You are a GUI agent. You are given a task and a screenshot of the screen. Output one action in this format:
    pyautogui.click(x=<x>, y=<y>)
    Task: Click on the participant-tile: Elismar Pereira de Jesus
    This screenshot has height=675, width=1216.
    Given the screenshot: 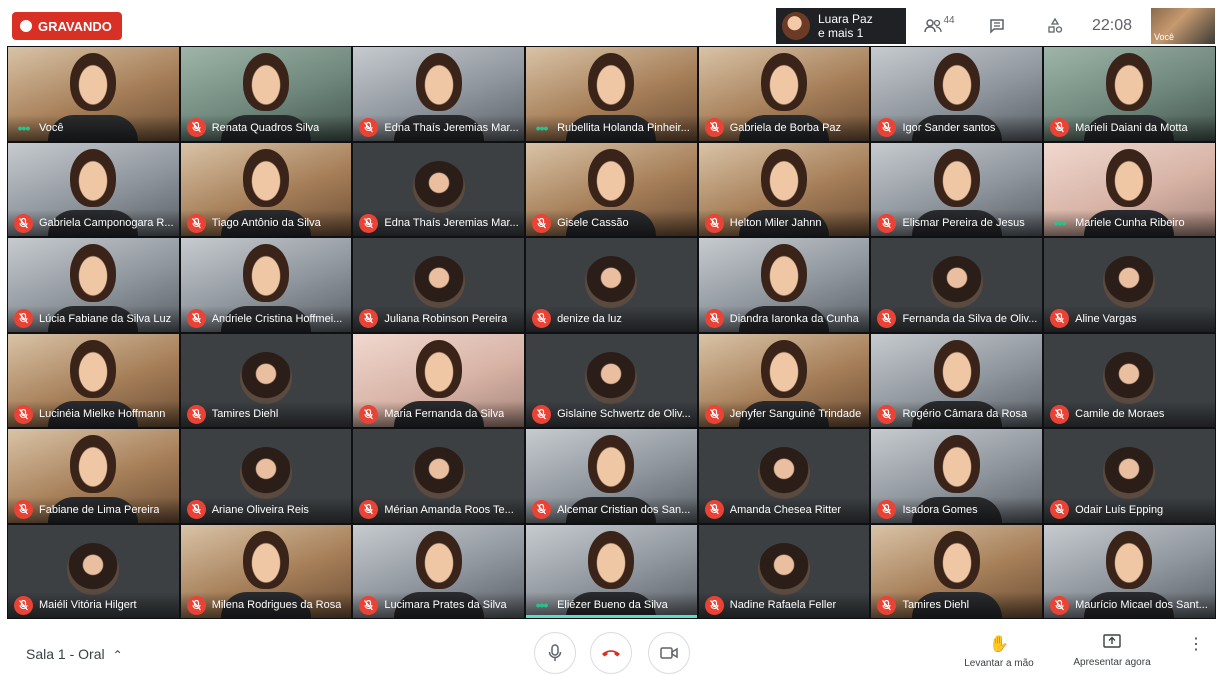 What is the action you would take?
    pyautogui.click(x=957, y=189)
    